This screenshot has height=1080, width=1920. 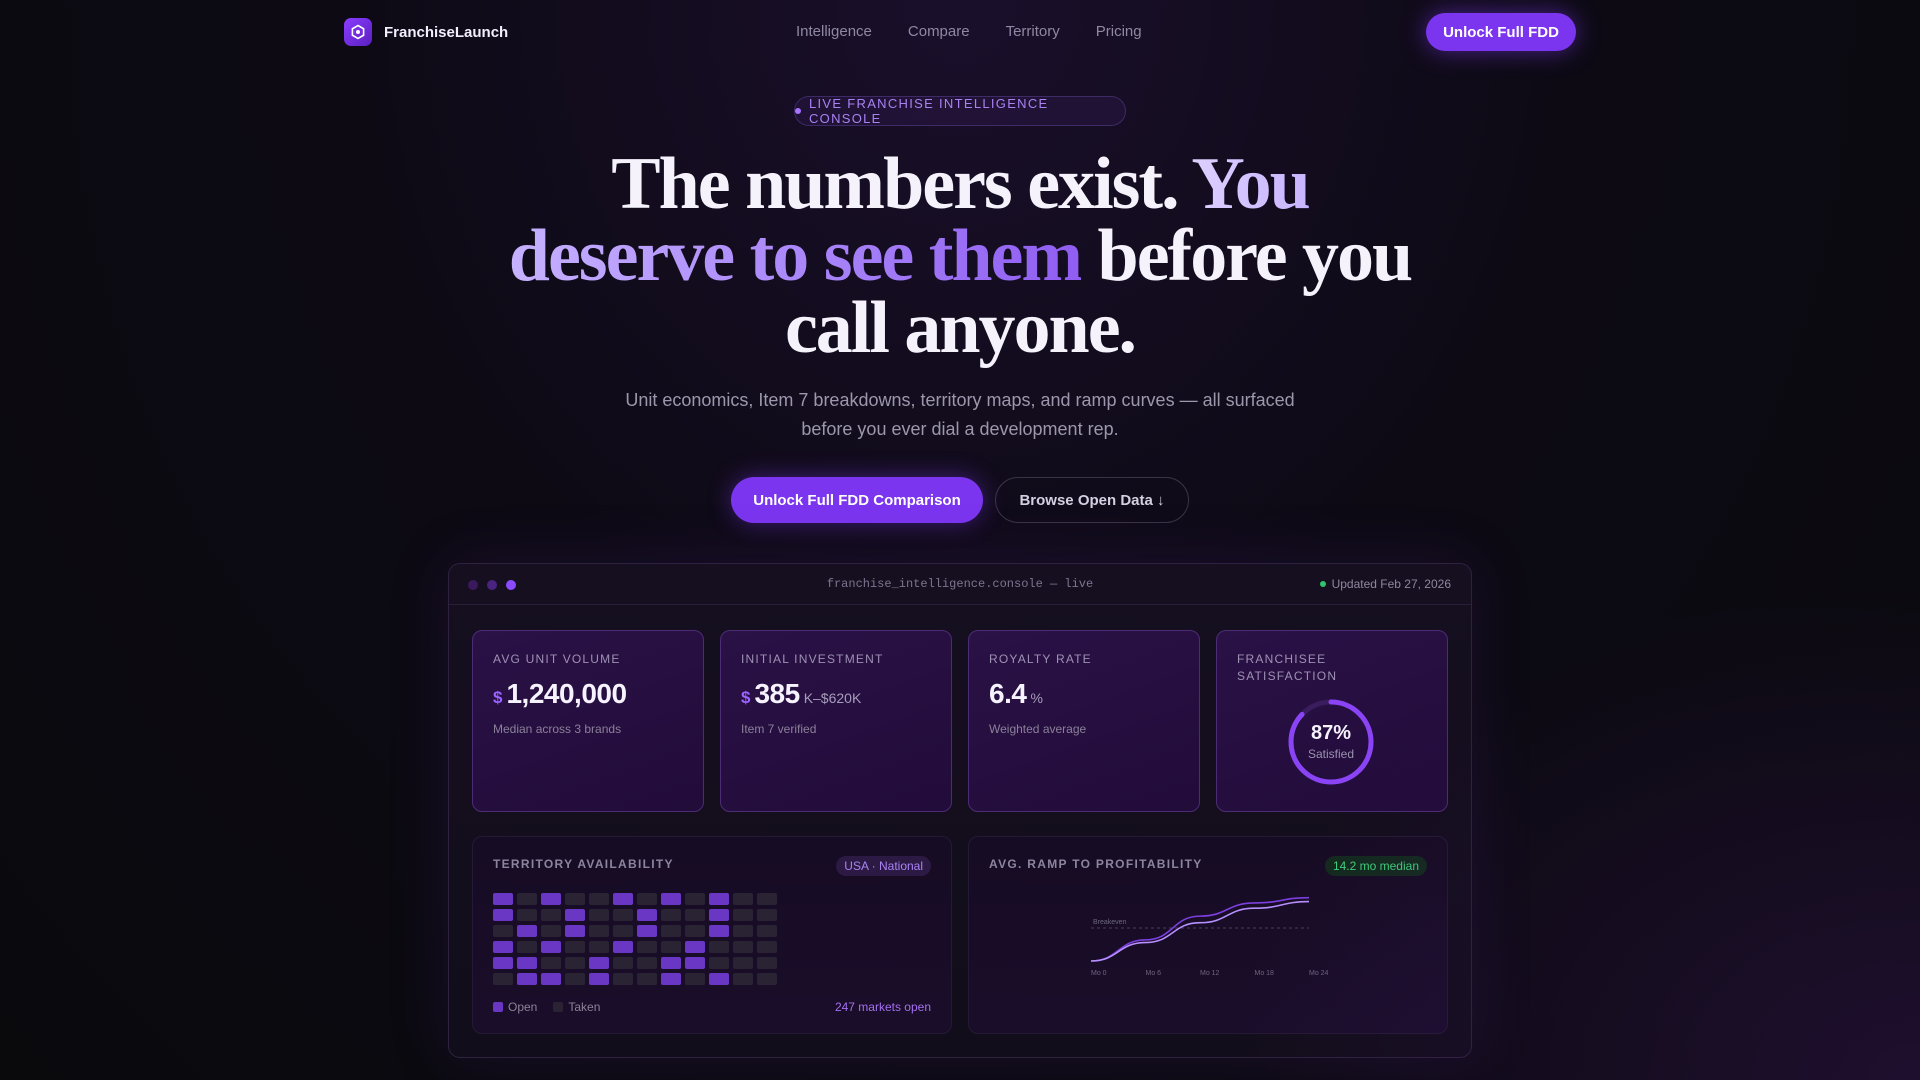 I want to click on stat-label: FRANCHISEE SATISFACTION, so click(x=1287, y=667).